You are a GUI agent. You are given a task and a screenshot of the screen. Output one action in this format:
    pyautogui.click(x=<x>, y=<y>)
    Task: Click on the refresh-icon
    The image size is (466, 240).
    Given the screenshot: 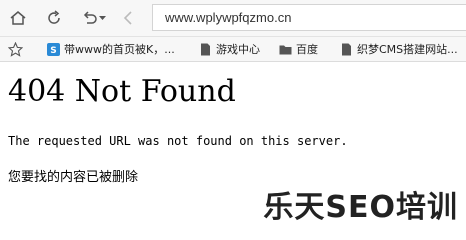 What is the action you would take?
    pyautogui.click(x=54, y=17)
    